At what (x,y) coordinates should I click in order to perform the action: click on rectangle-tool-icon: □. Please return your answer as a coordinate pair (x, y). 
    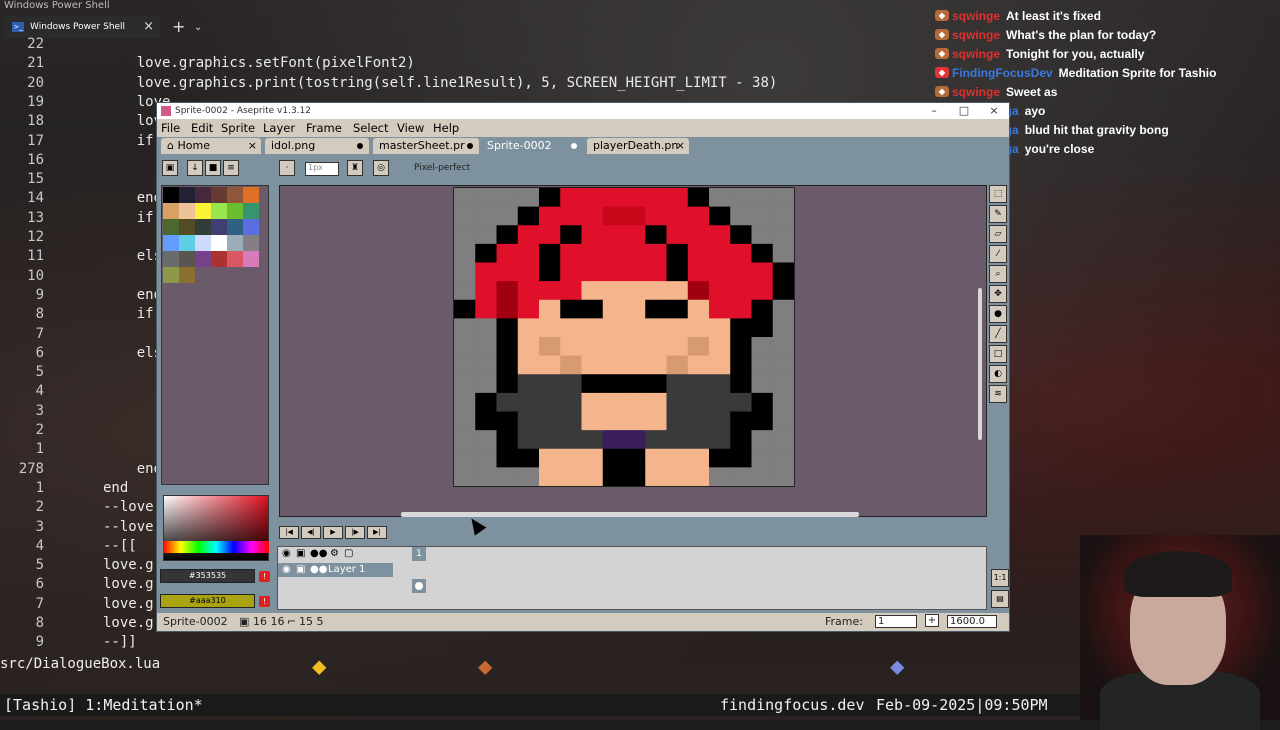
    Looking at the image, I should click on (998, 354).